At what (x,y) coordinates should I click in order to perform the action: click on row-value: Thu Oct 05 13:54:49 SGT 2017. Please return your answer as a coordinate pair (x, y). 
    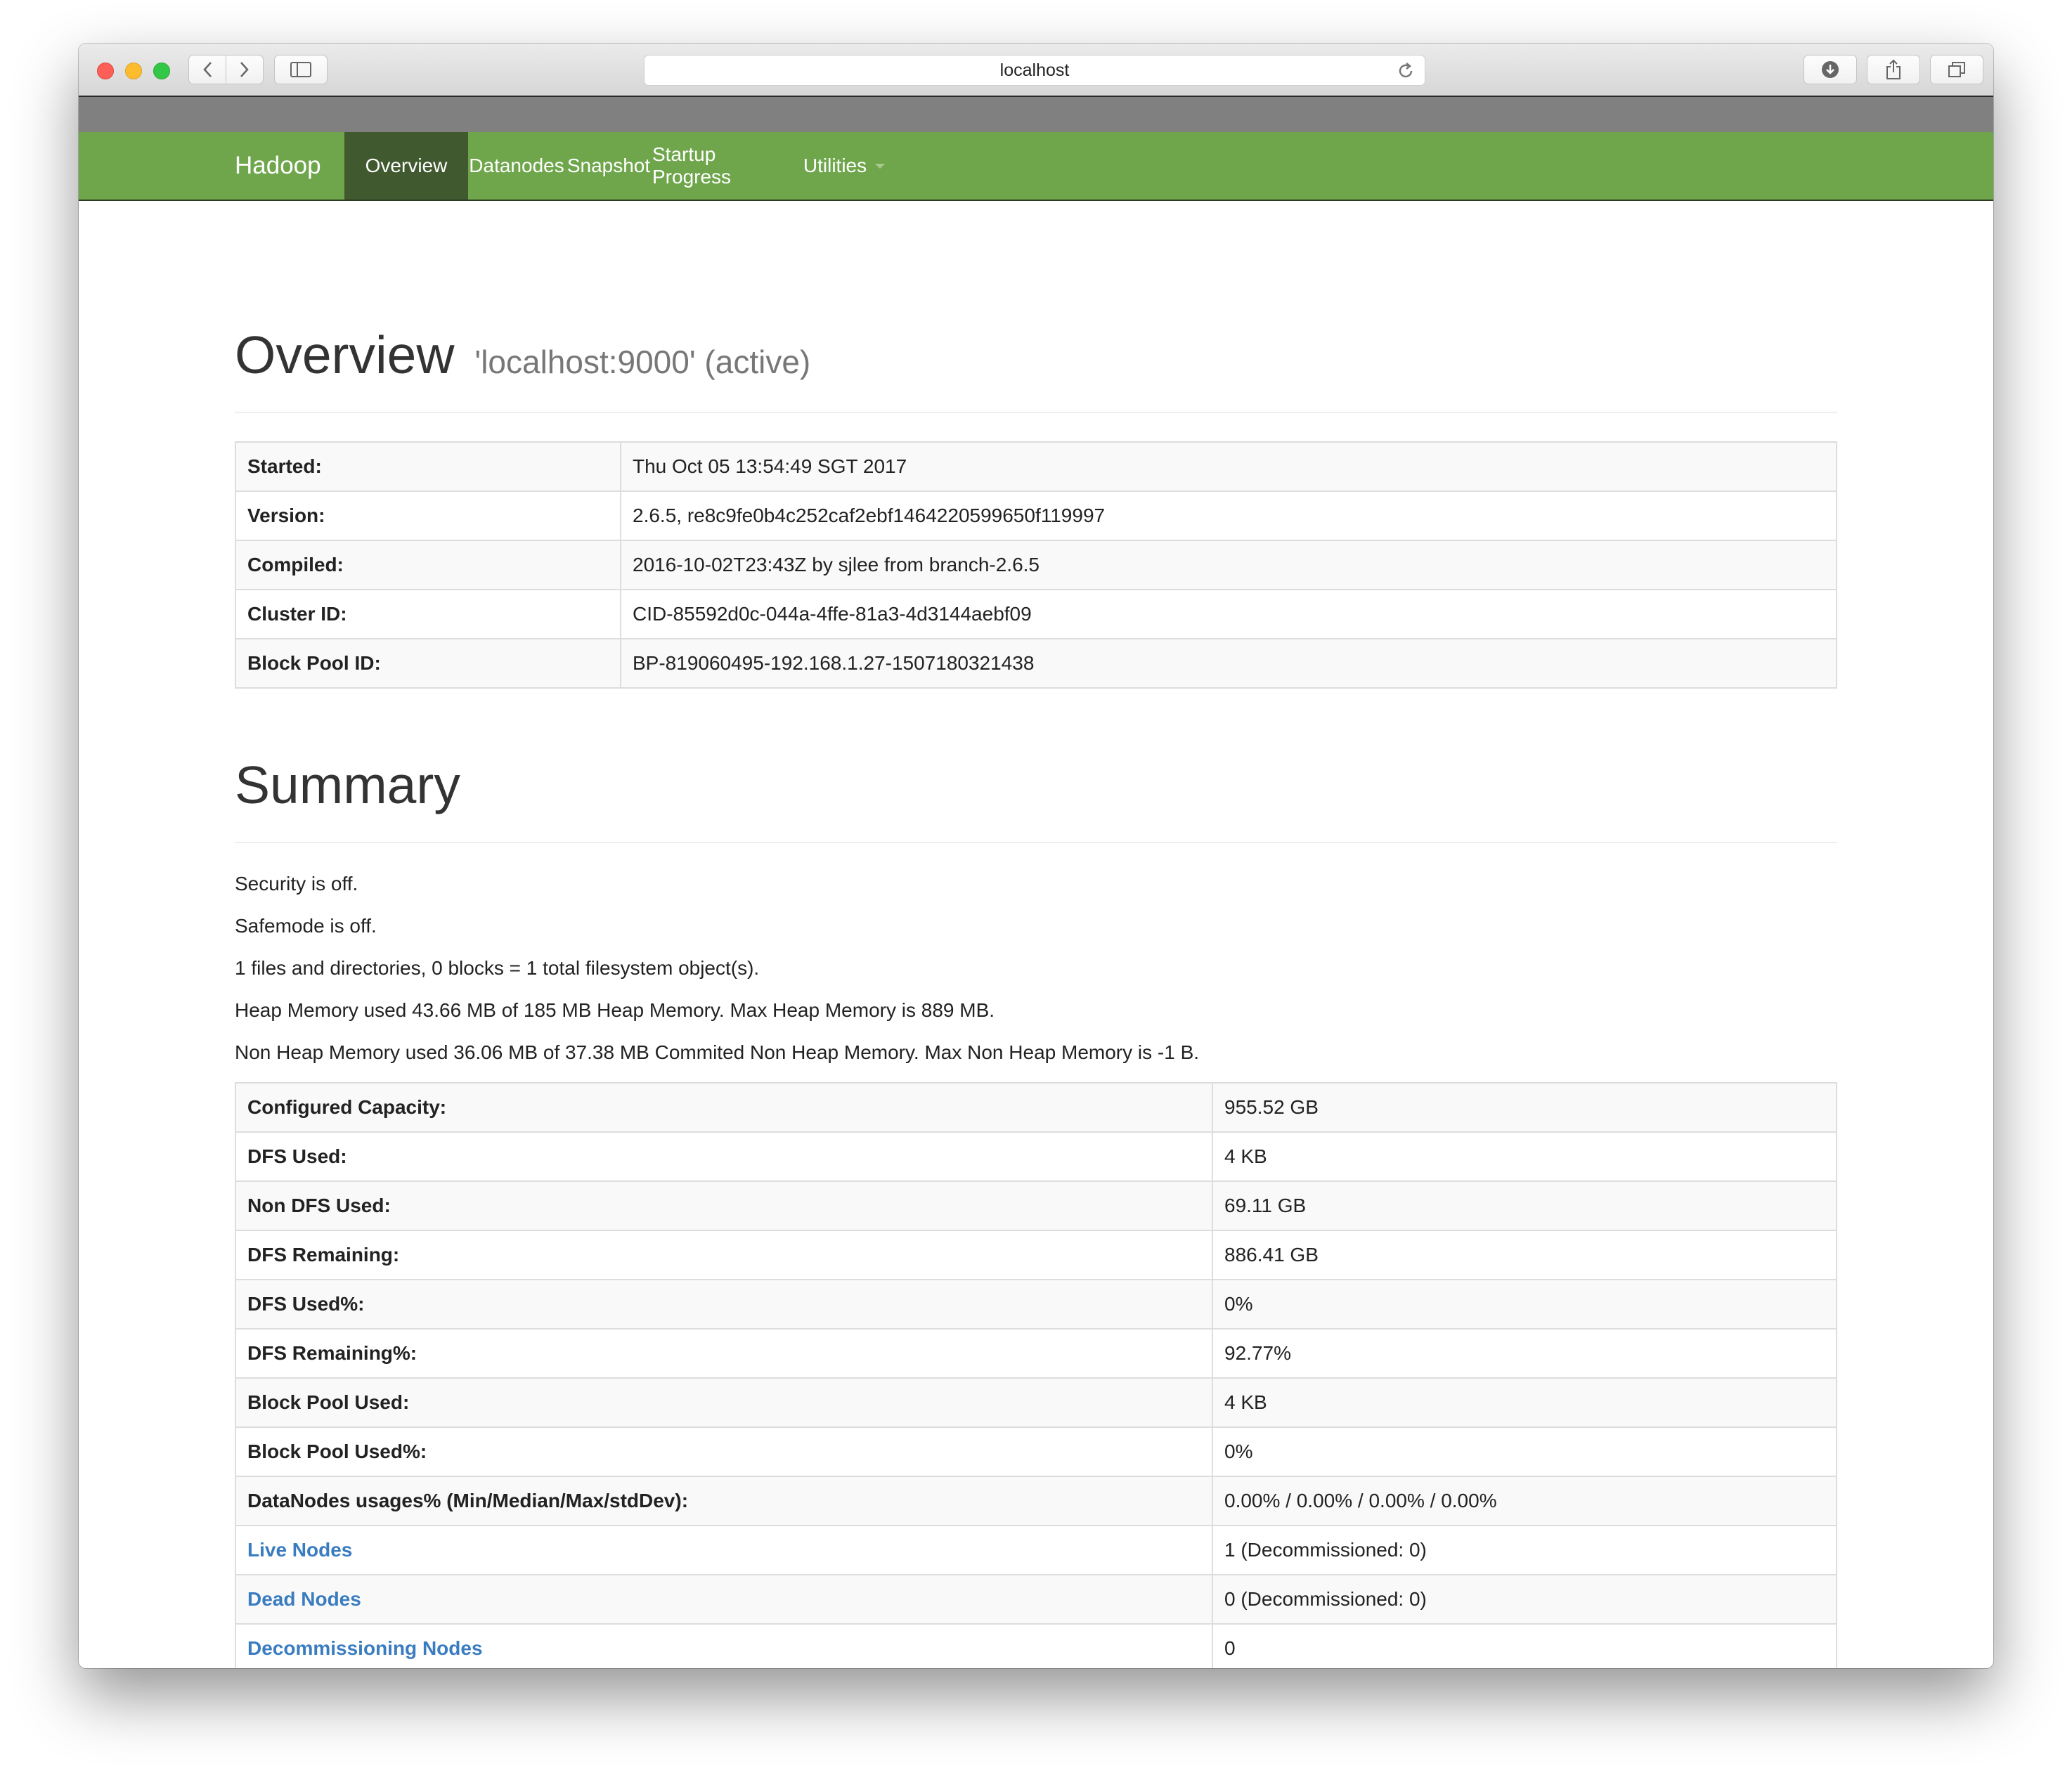
    Looking at the image, I should click on (1228, 466).